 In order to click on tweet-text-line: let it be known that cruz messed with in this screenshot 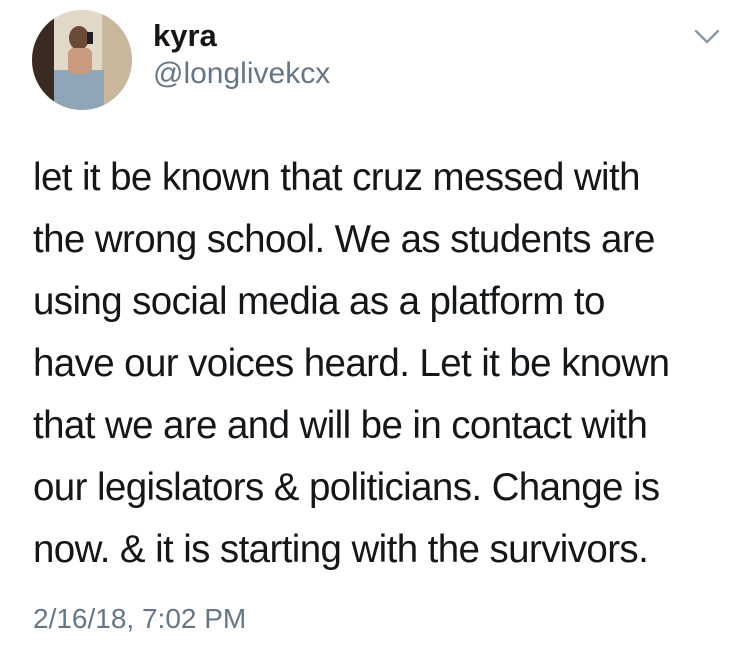, I will do `click(337, 177)`.